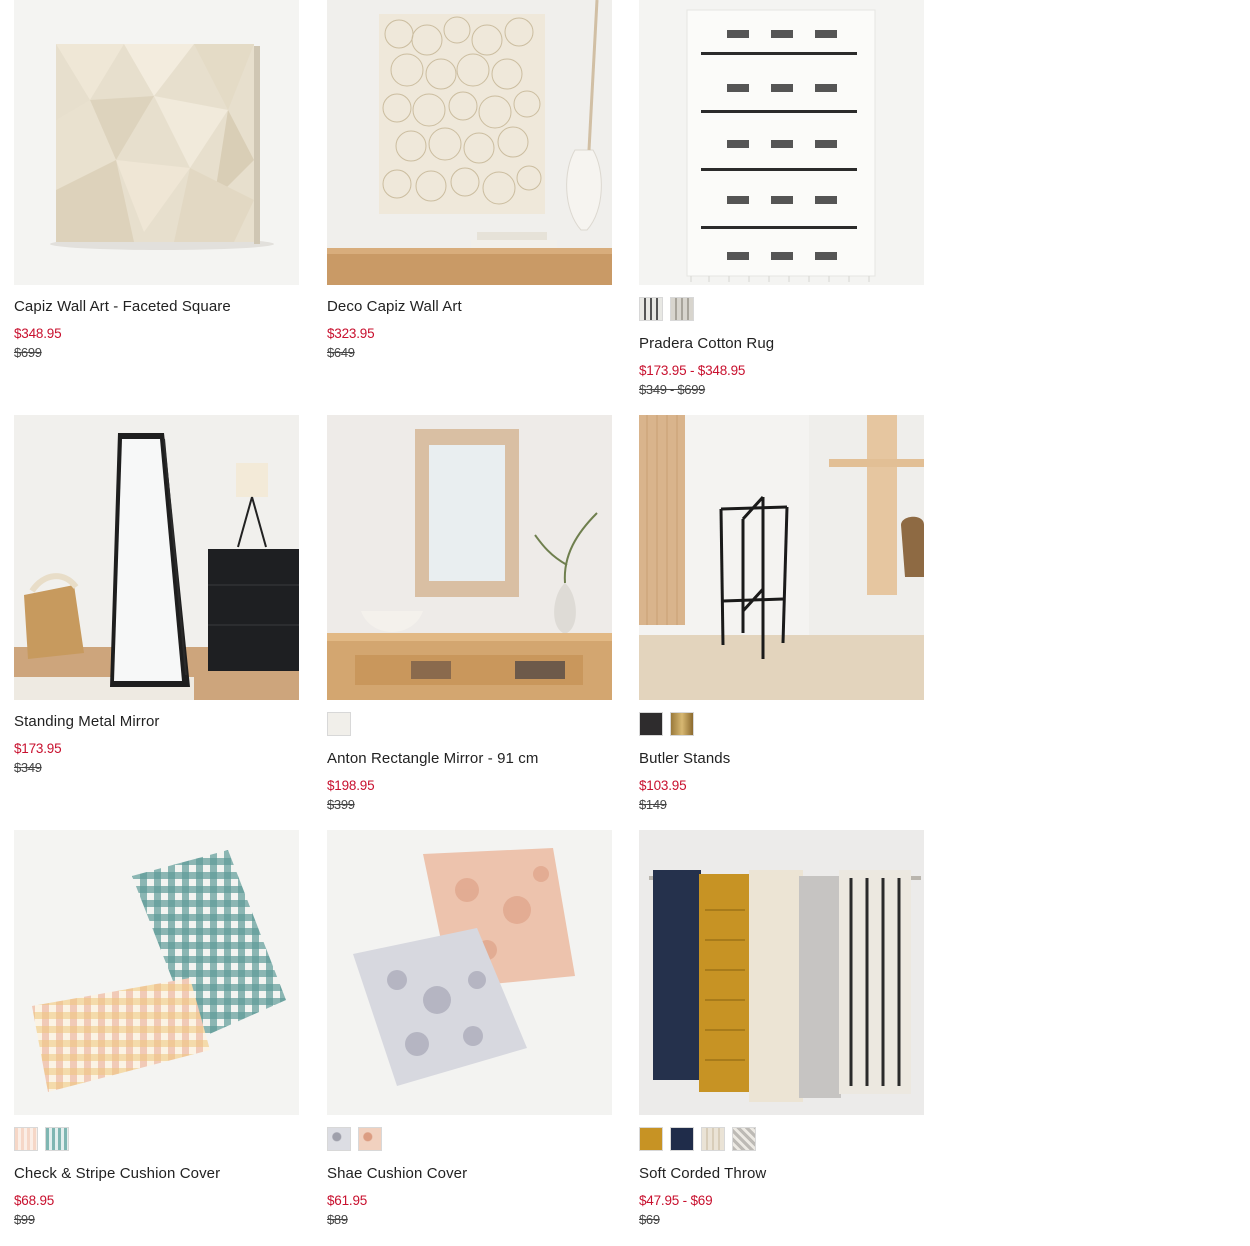  I want to click on swatch-dark-horseradish, so click(651, 1139).